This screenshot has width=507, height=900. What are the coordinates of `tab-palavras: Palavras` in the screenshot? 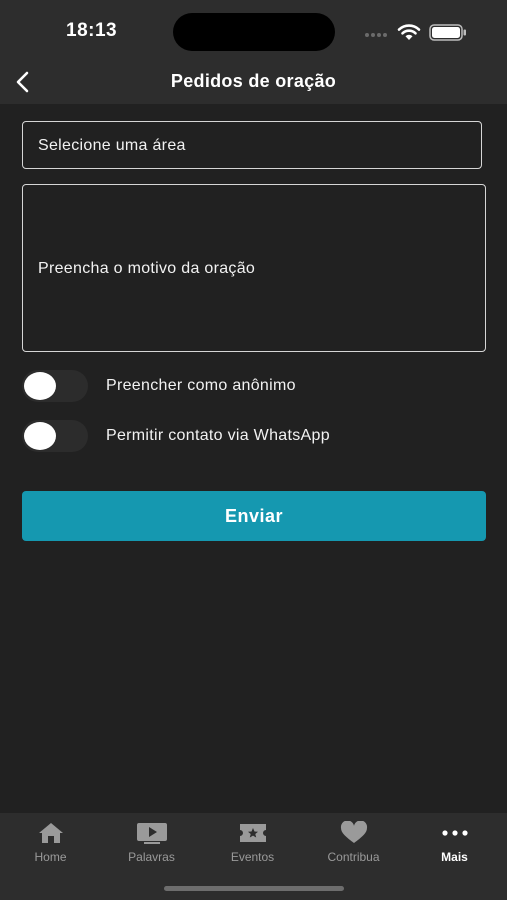 It's located at (151, 843).